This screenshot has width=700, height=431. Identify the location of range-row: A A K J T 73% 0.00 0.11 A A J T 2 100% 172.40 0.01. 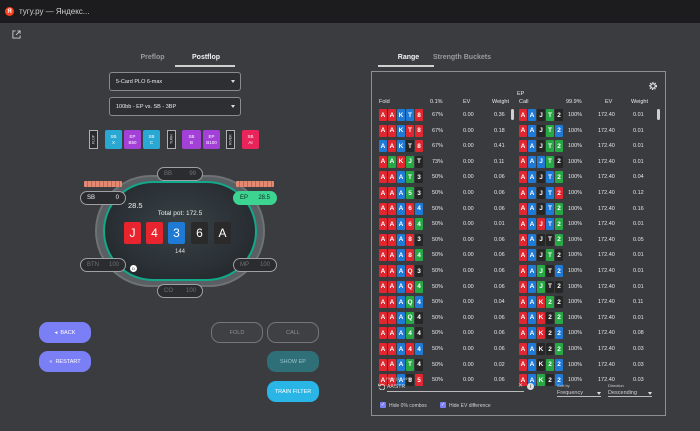
(517, 163).